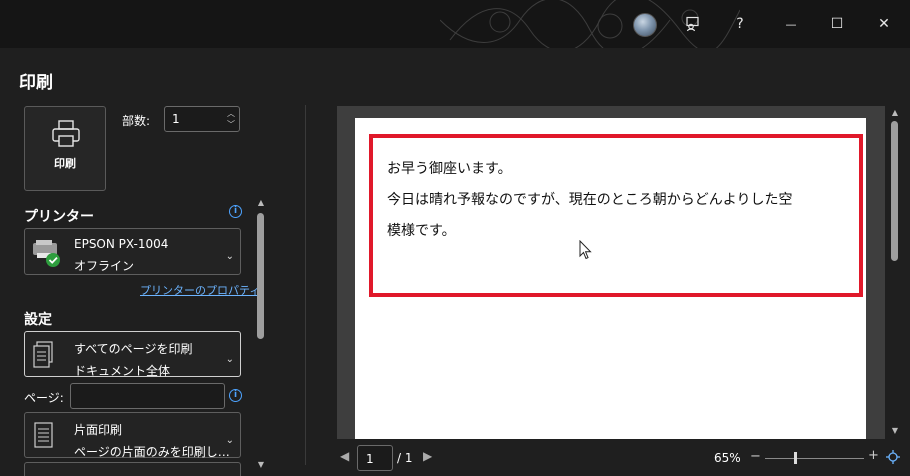 The height and width of the screenshot is (476, 910). I want to click on current-page: 1, so click(370, 459).